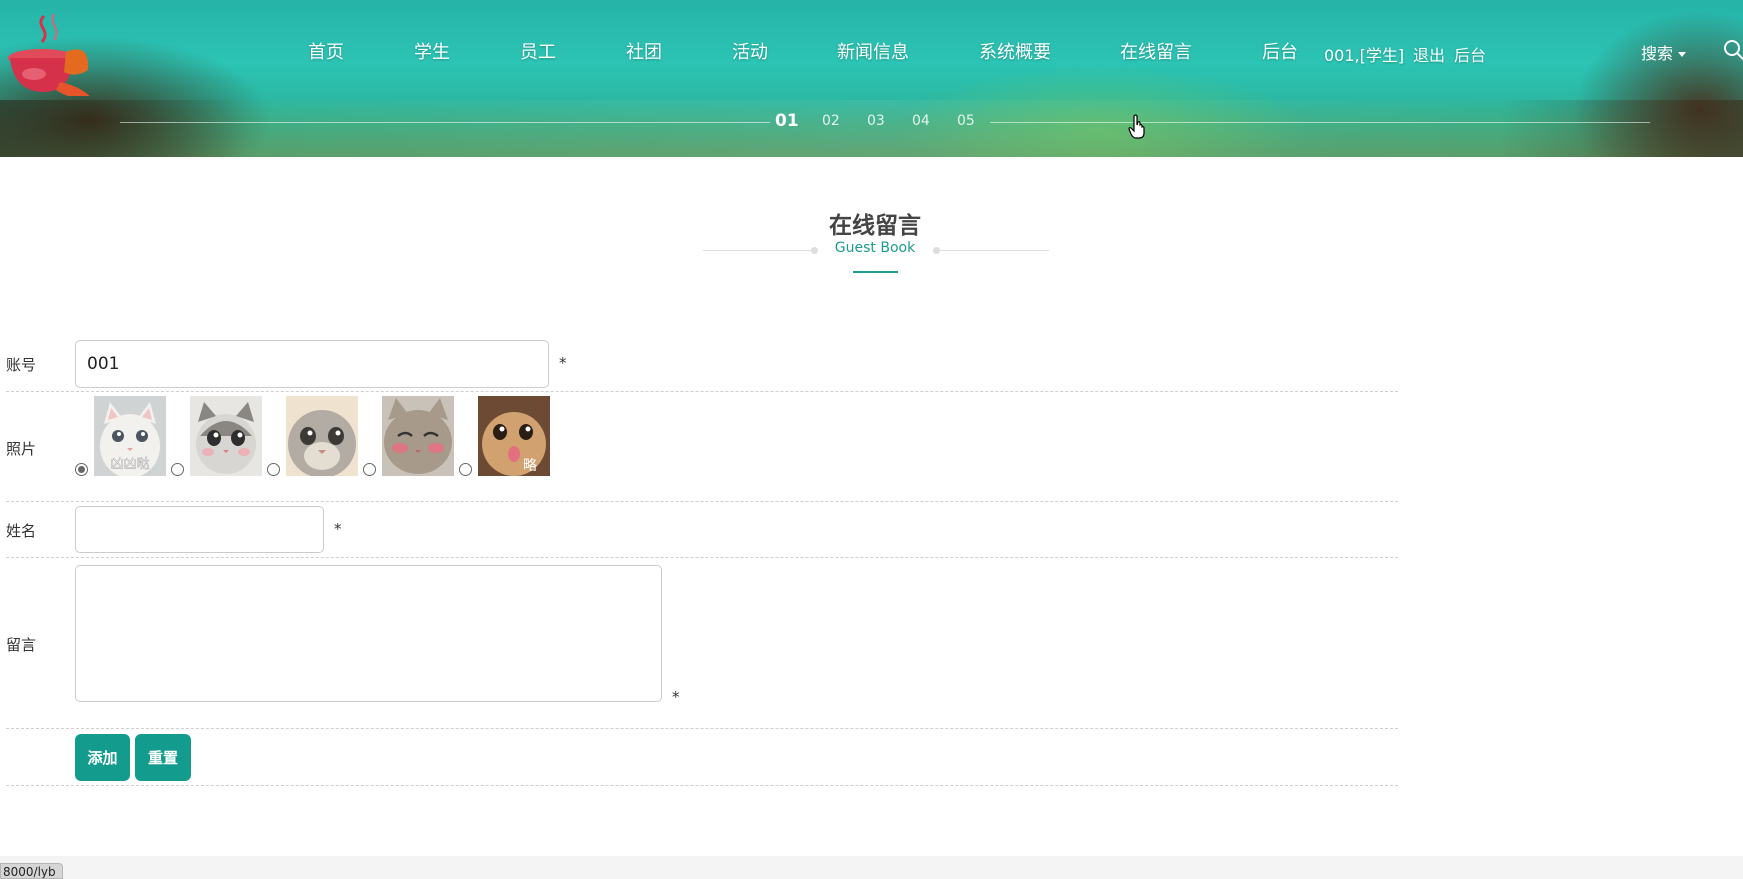 The width and height of the screenshot is (1743, 879). I want to click on message-required-mark: *, so click(676, 697).